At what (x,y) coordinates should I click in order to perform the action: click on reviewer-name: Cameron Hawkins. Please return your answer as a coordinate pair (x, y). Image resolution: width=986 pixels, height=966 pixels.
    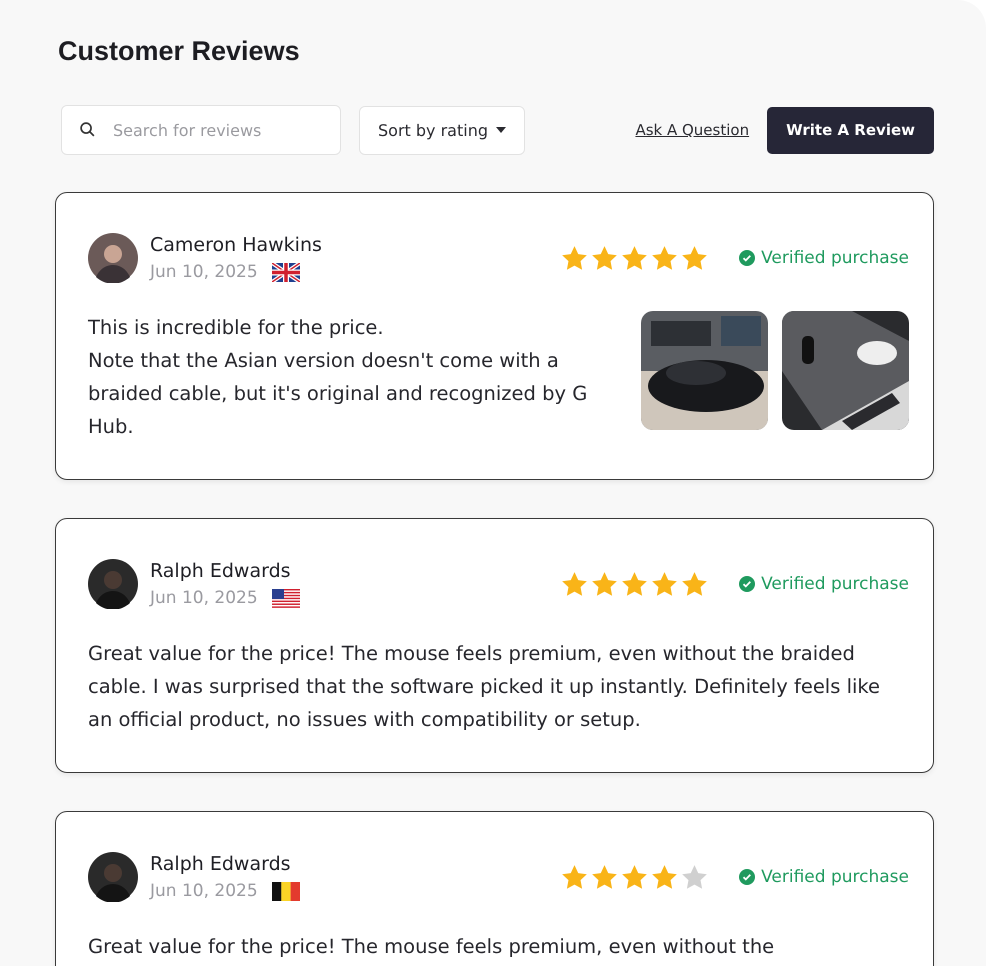
    Looking at the image, I should click on (236, 245).